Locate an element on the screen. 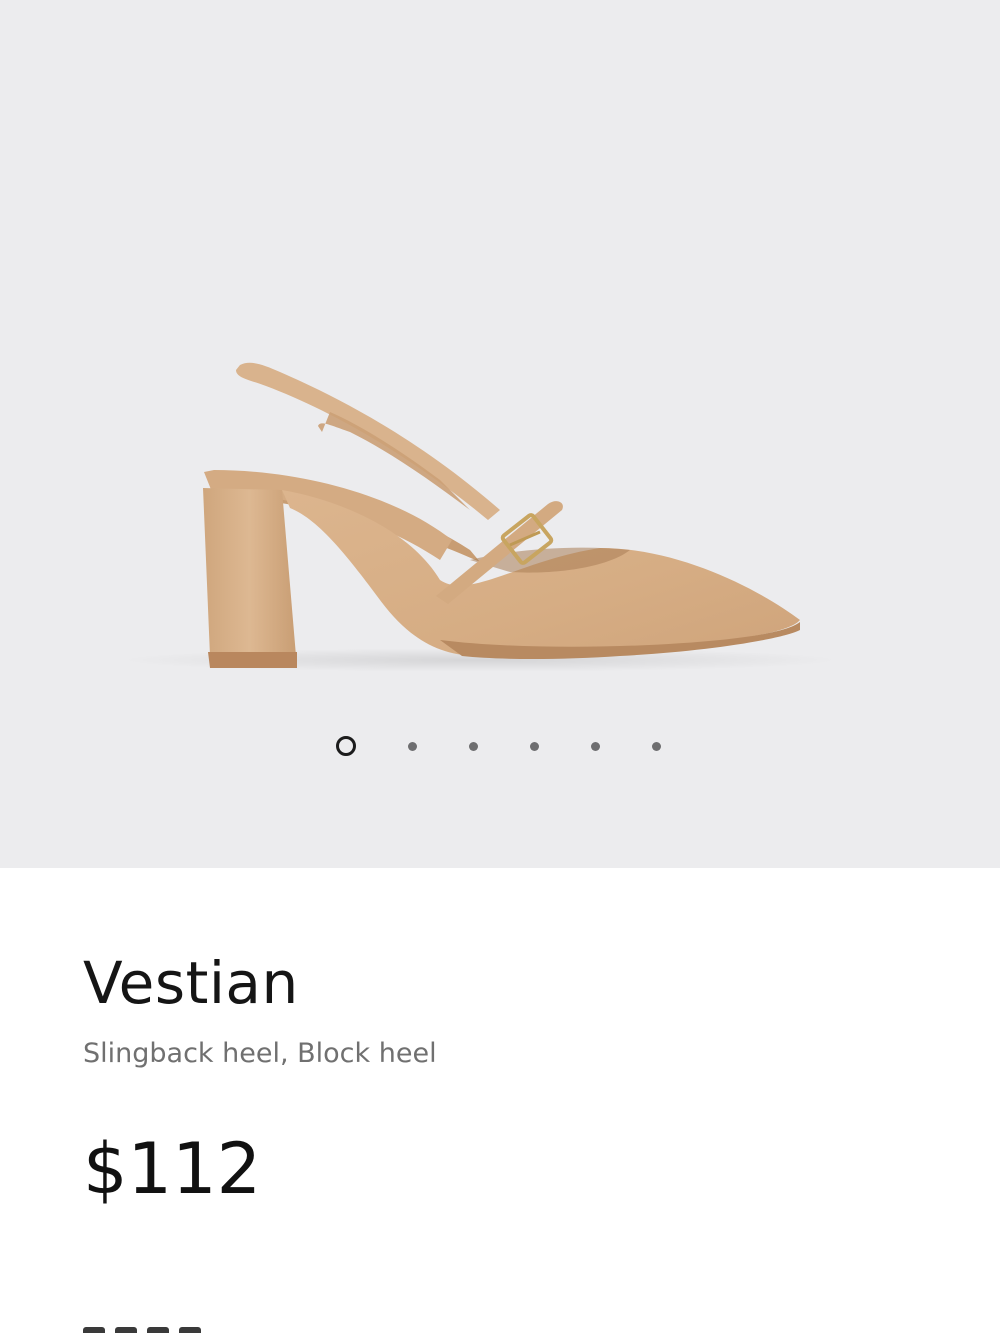  carousel-pagination is located at coordinates (498, 746).